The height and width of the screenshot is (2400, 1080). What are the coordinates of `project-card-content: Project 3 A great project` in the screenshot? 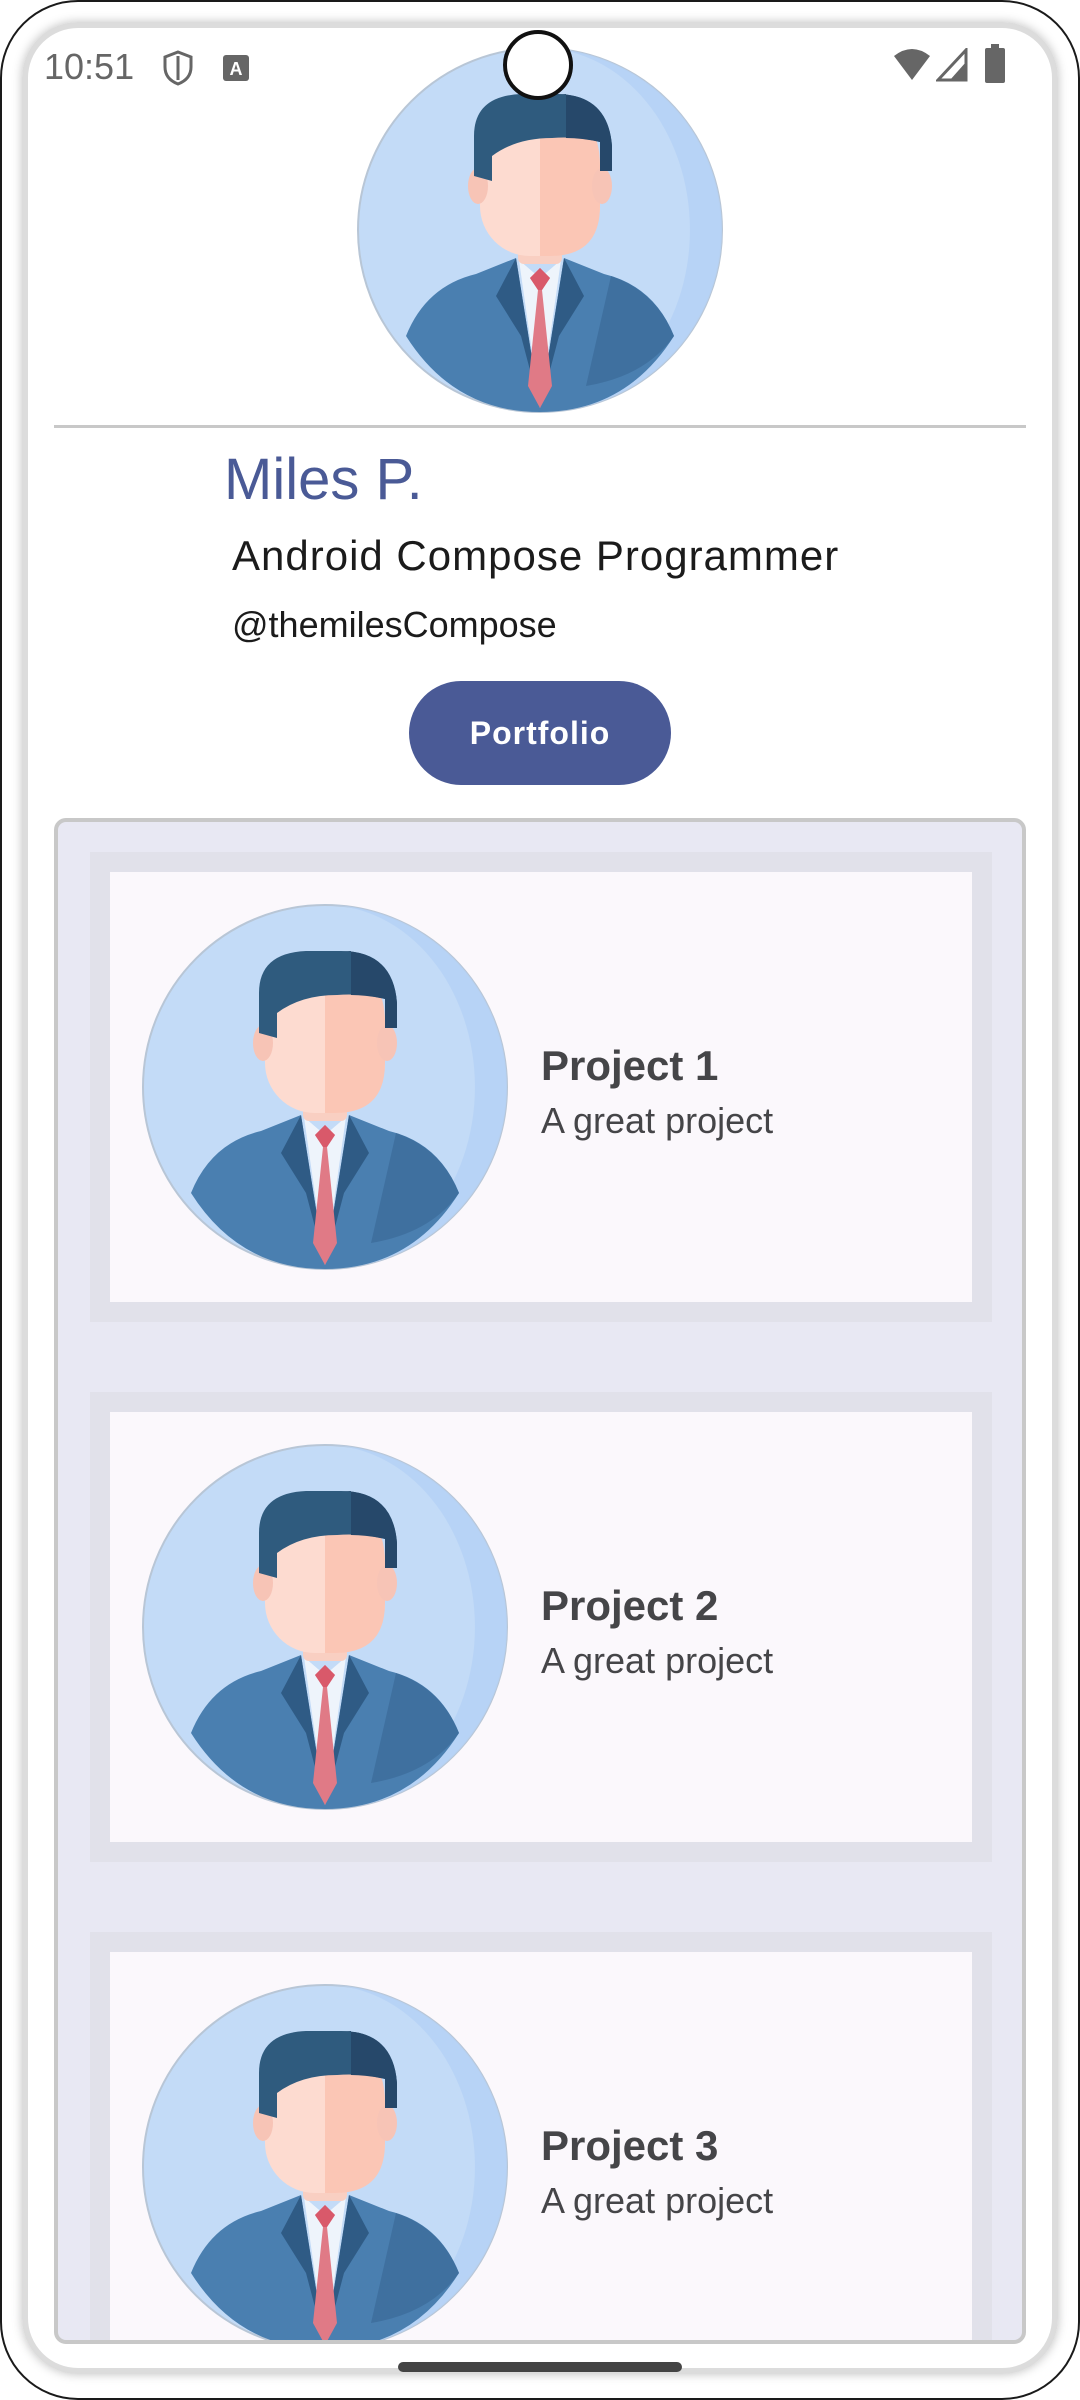 It's located at (541, 2148).